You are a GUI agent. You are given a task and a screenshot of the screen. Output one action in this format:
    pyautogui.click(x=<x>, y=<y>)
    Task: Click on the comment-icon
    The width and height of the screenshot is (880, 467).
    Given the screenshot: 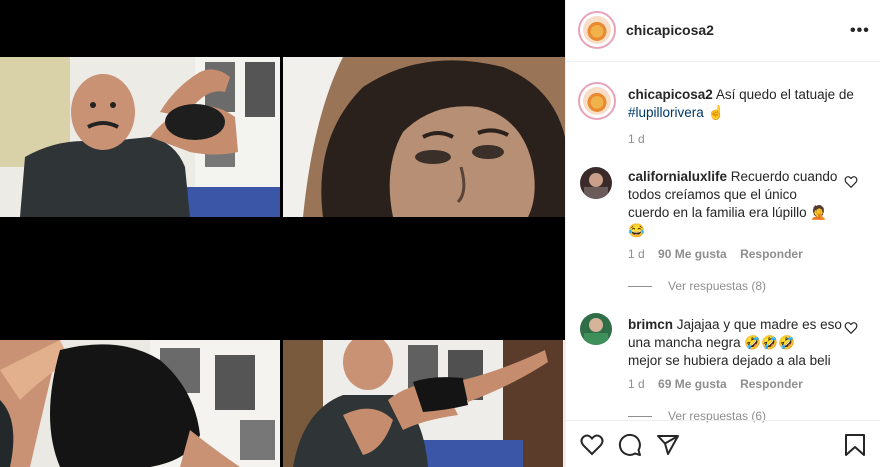 What is the action you would take?
    pyautogui.click(x=630, y=445)
    